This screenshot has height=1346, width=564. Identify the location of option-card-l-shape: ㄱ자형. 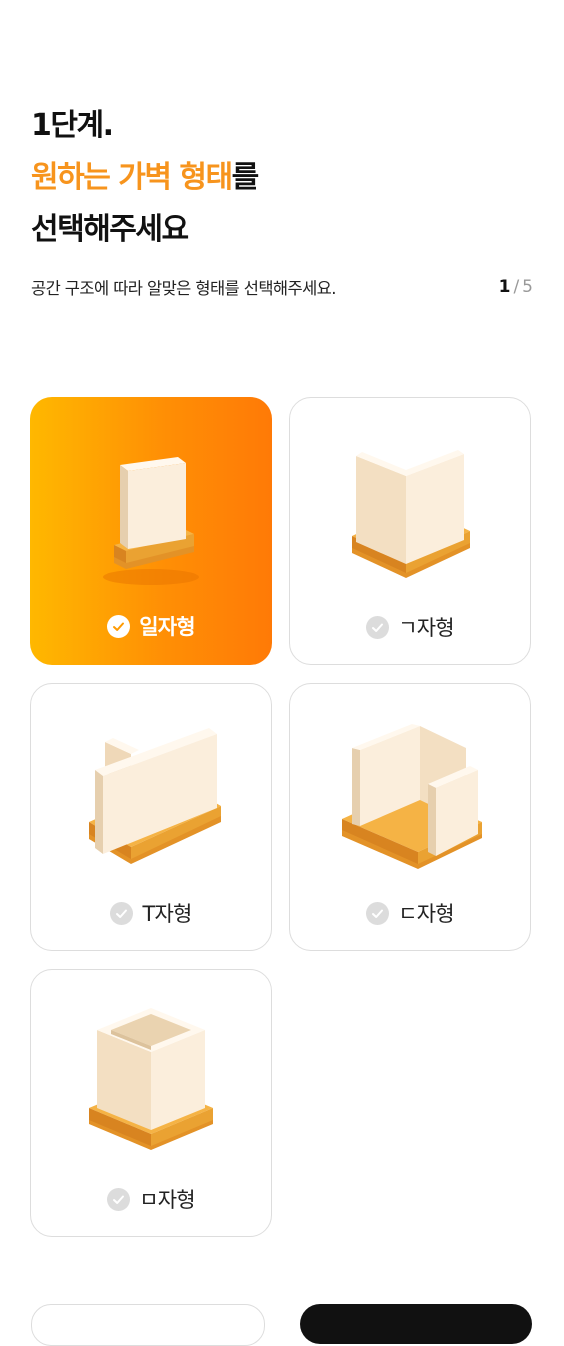
(410, 531).